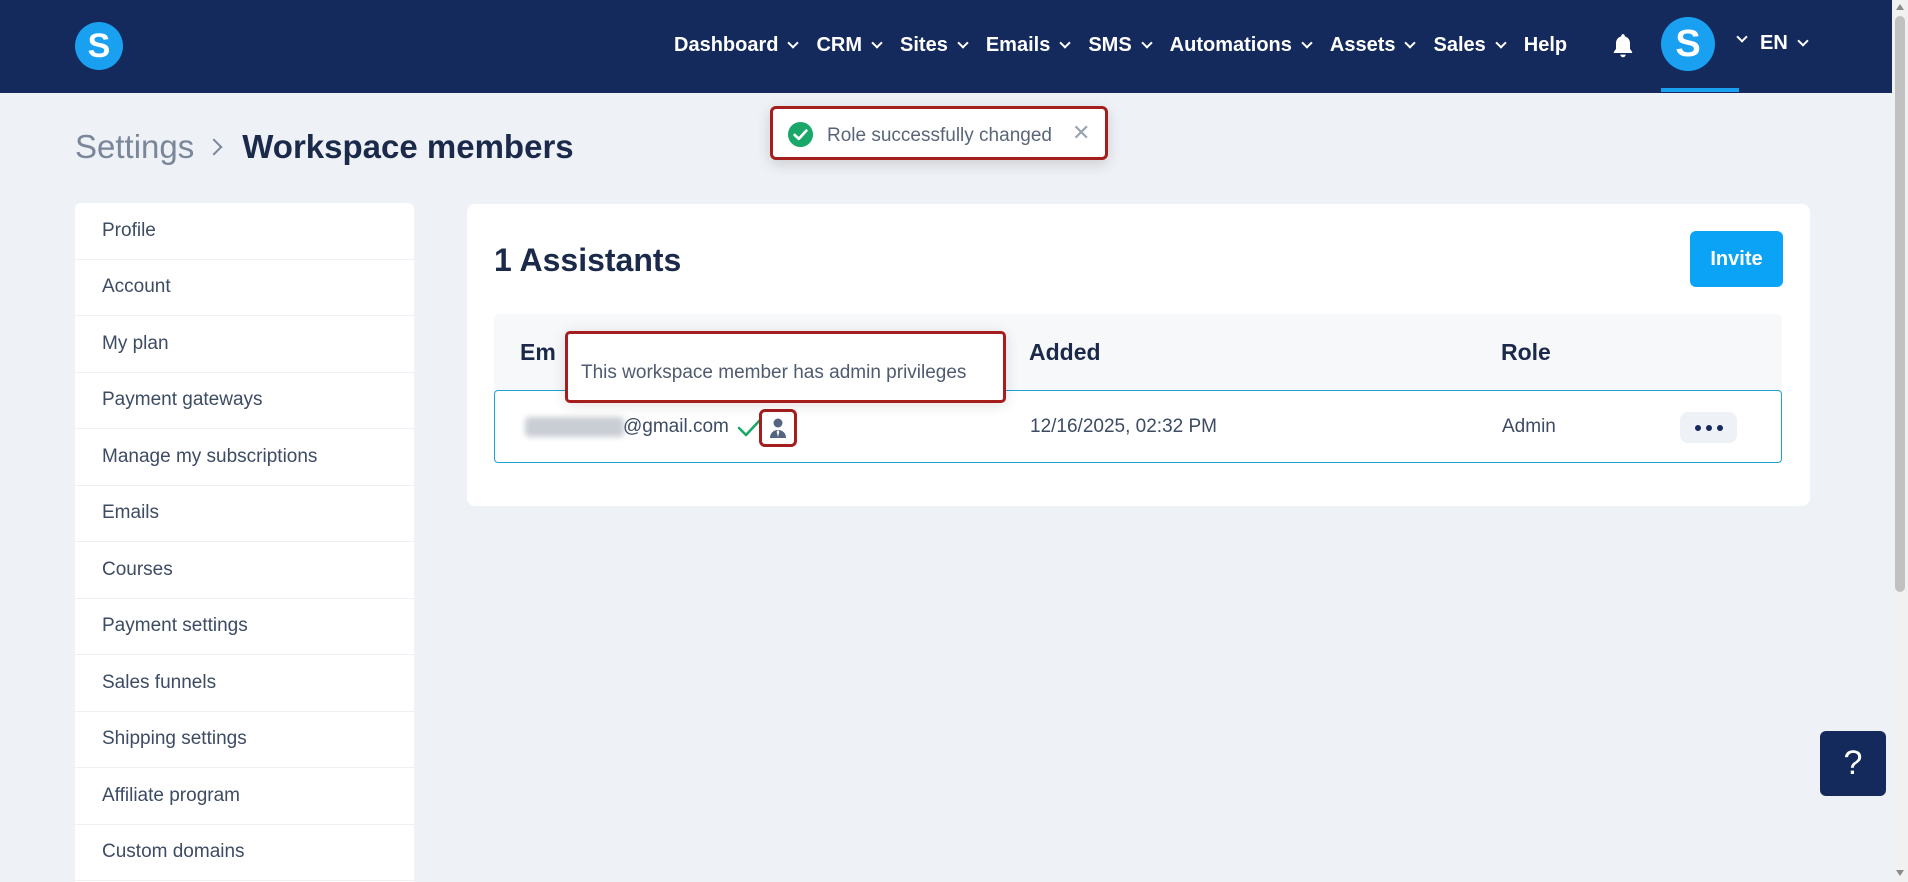 This screenshot has width=1908, height=882. I want to click on user-icon, so click(778, 428).